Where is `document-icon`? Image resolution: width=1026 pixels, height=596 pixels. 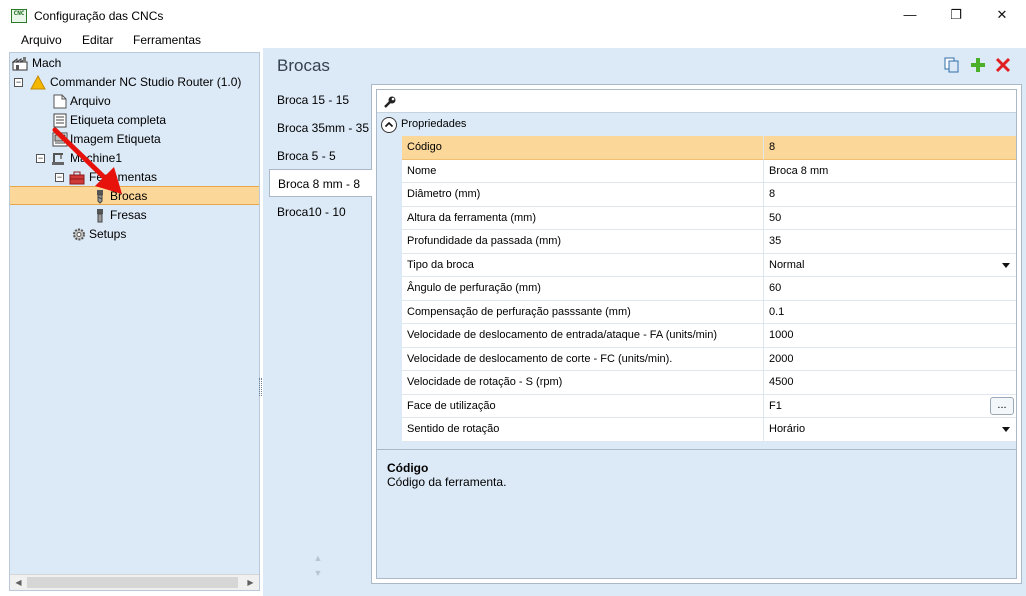
document-icon is located at coordinates (60, 101).